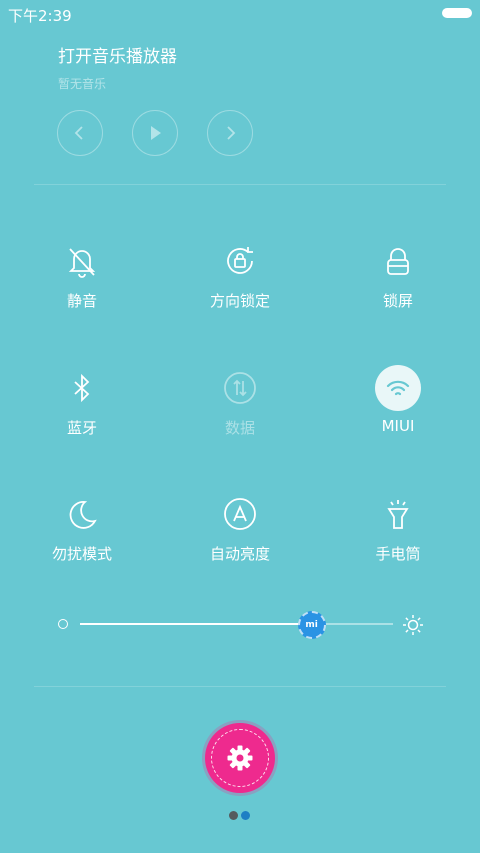  Describe the element at coordinates (398, 388) in the screenshot. I see `wifi-icon` at that location.